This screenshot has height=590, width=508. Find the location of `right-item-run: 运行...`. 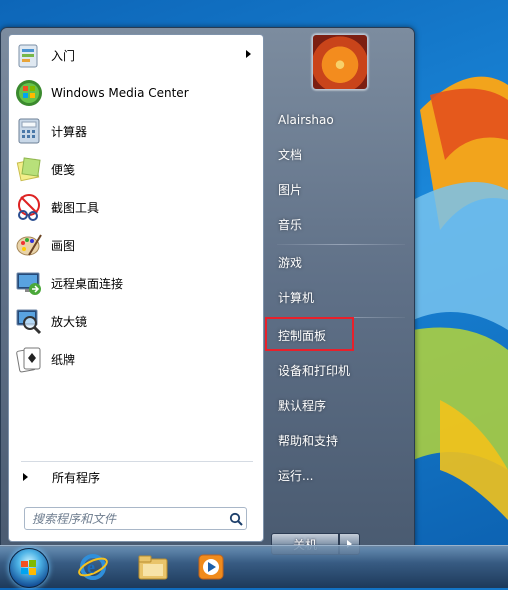

right-item-run: 运行... is located at coordinates (341, 475).